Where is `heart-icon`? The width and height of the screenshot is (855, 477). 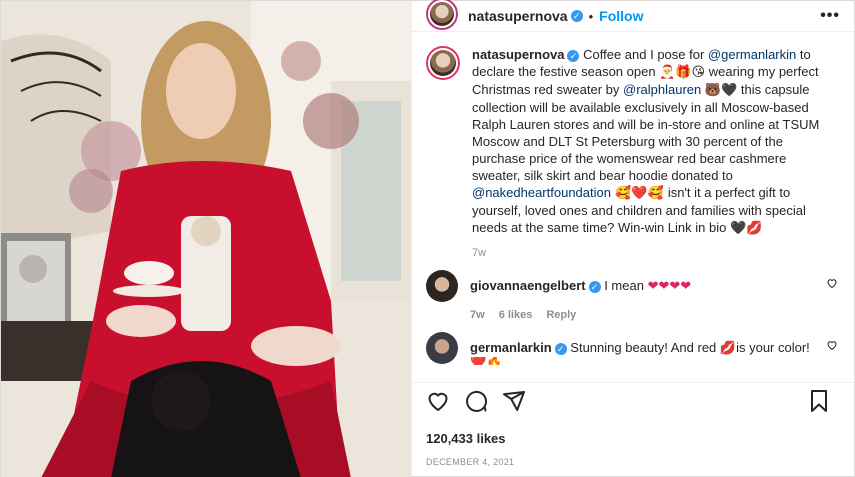
heart-icon is located at coordinates (438, 402).